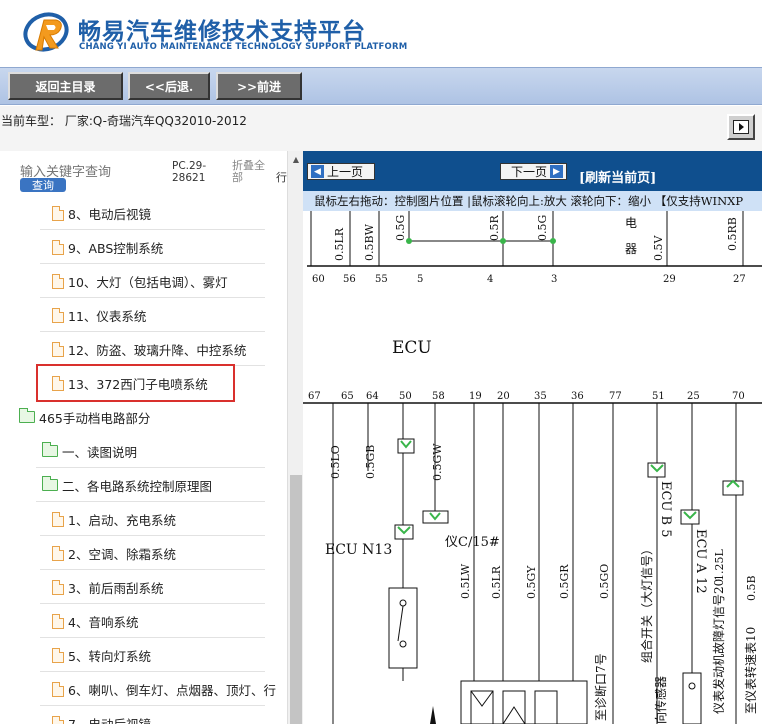 The width and height of the screenshot is (762, 724). I want to click on wire-label: 0.5GW, so click(437, 462).